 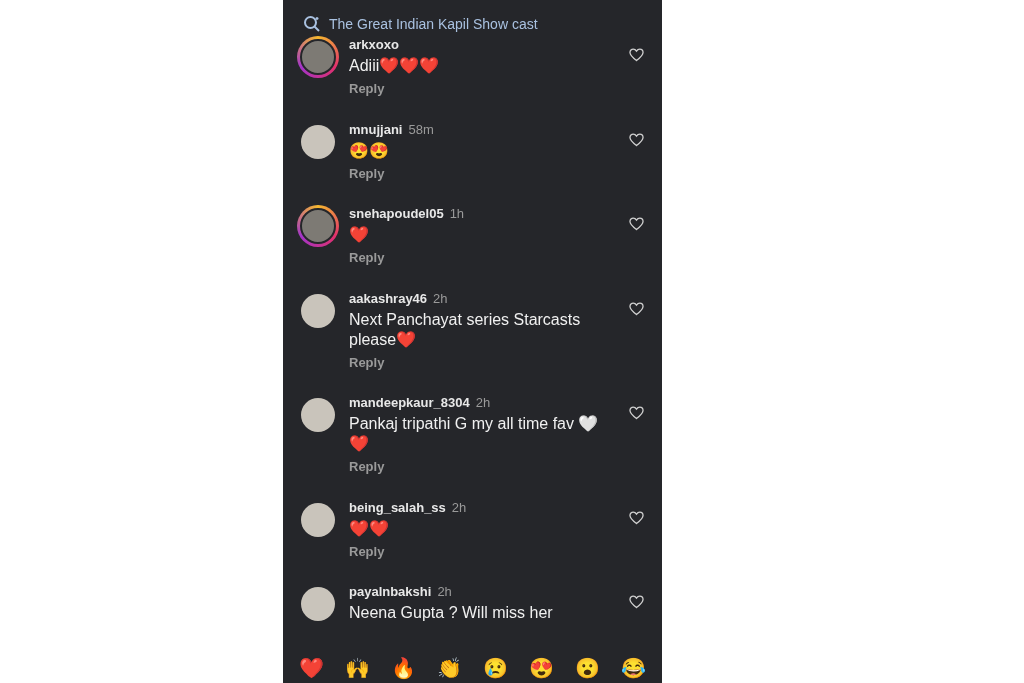 What do you see at coordinates (376, 129) in the screenshot?
I see `username: mnujjani` at bounding box center [376, 129].